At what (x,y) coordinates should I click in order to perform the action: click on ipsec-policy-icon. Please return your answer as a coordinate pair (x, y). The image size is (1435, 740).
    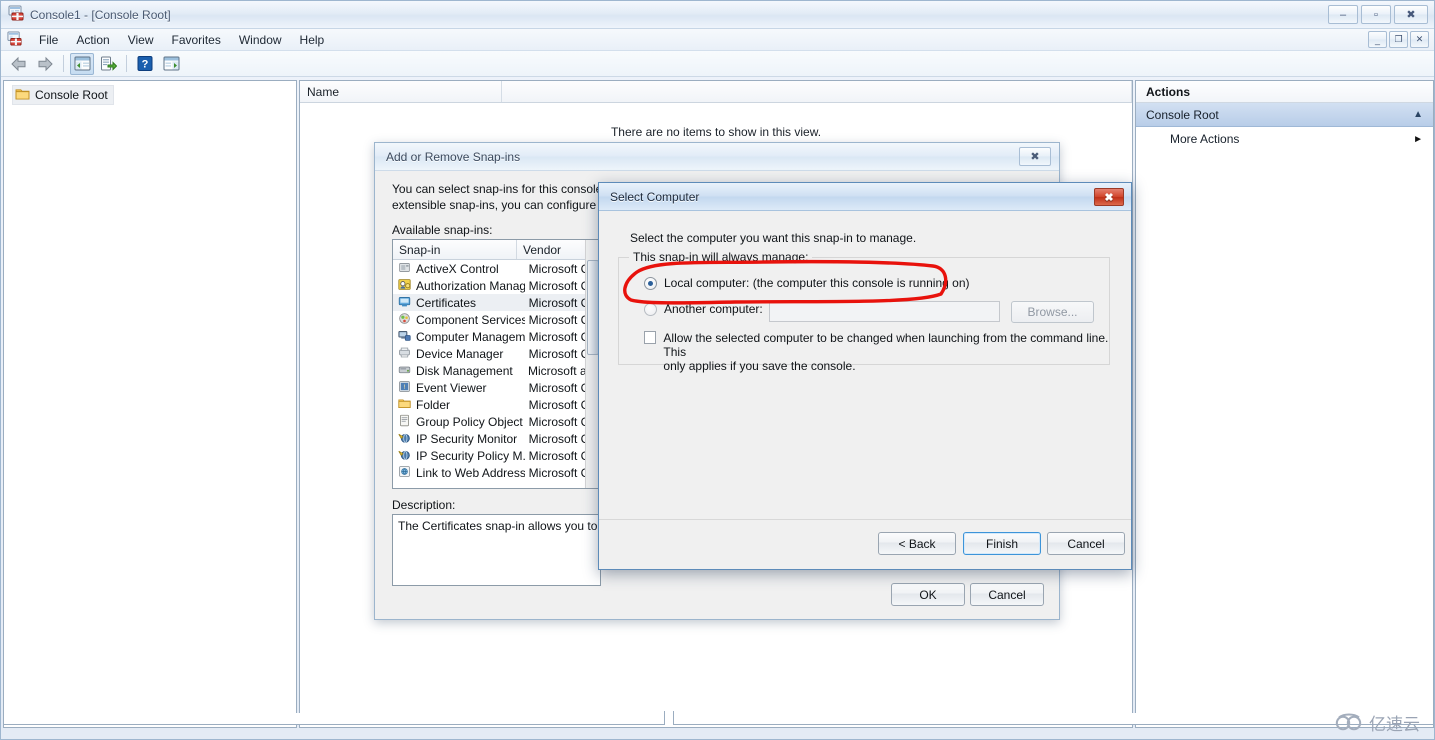
    Looking at the image, I should click on (404, 455).